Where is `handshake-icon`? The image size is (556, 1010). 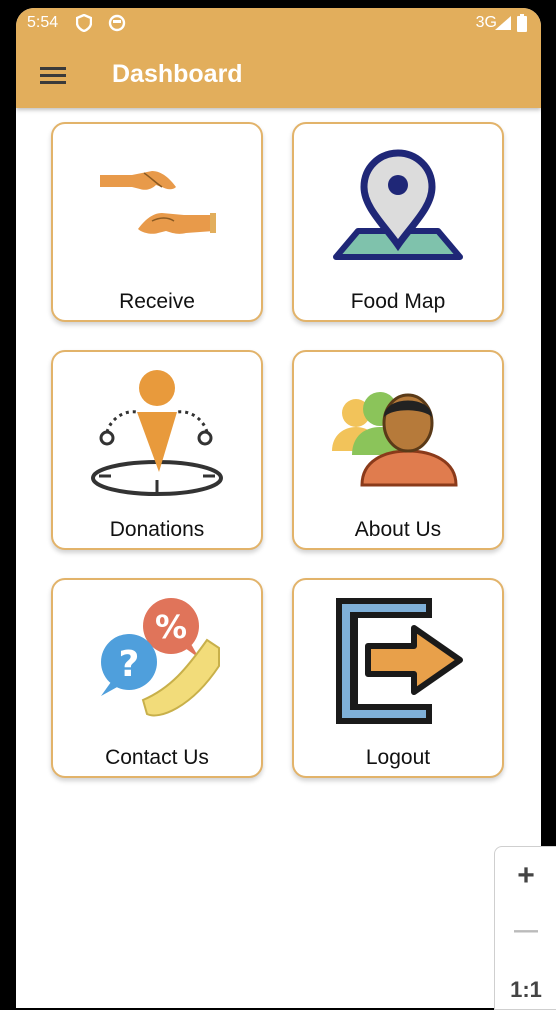
handshake-icon is located at coordinates (157, 205).